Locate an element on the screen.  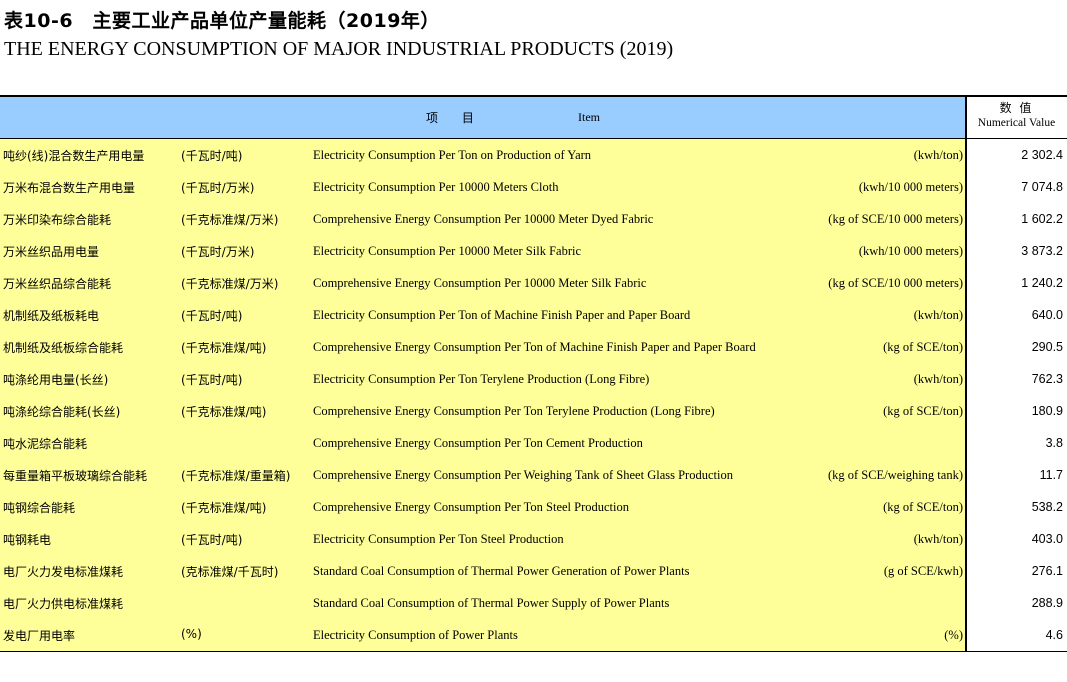
item-name-cn: 吨水泥综合能耗 is located at coordinates (45, 444).